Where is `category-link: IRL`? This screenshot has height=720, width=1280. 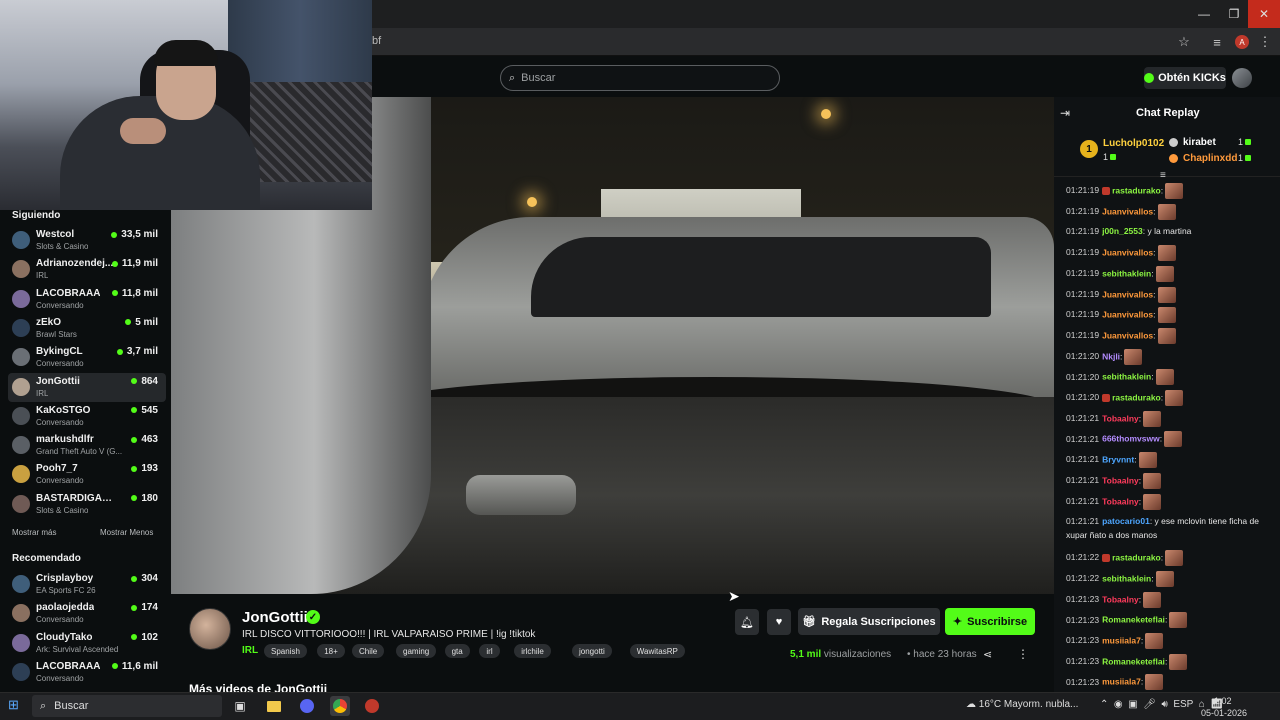
category-link: IRL is located at coordinates (250, 650).